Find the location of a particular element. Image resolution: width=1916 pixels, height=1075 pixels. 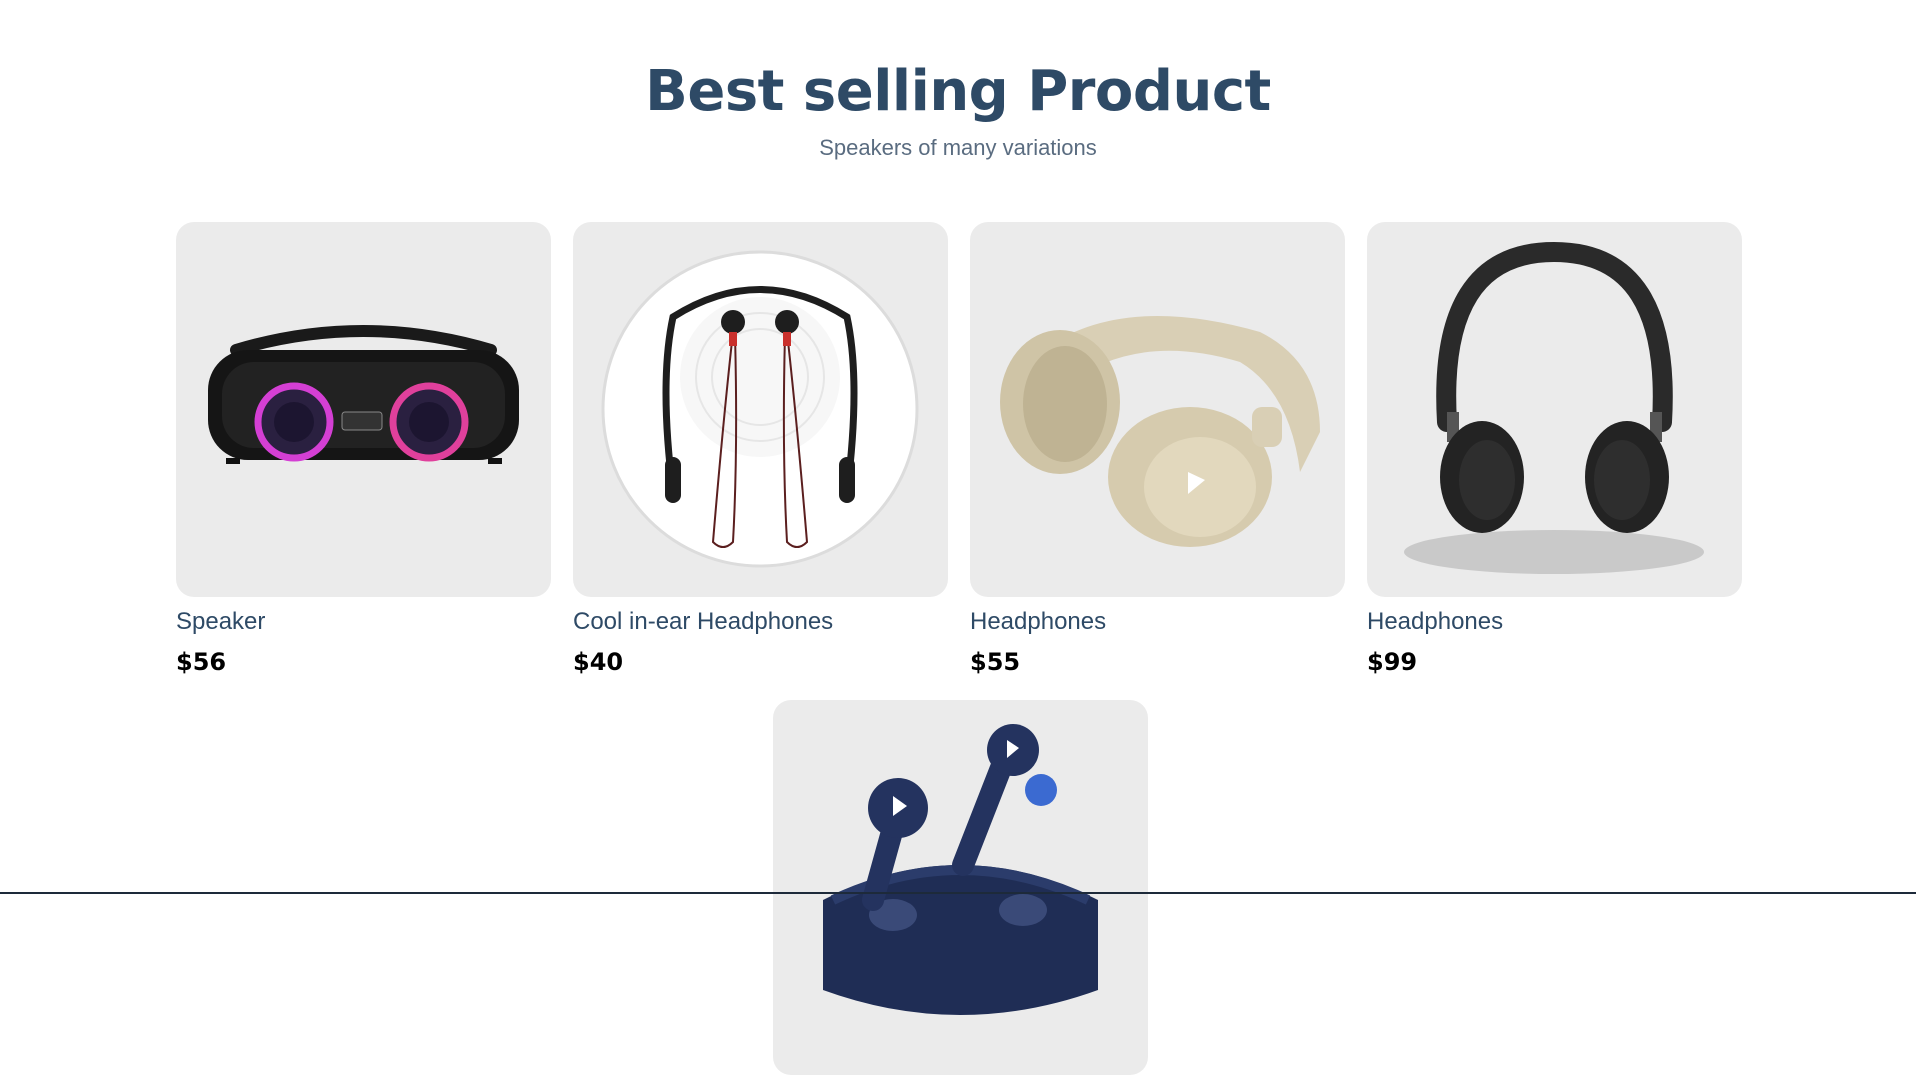

product-card: Speaker $56 is located at coordinates (363, 449).